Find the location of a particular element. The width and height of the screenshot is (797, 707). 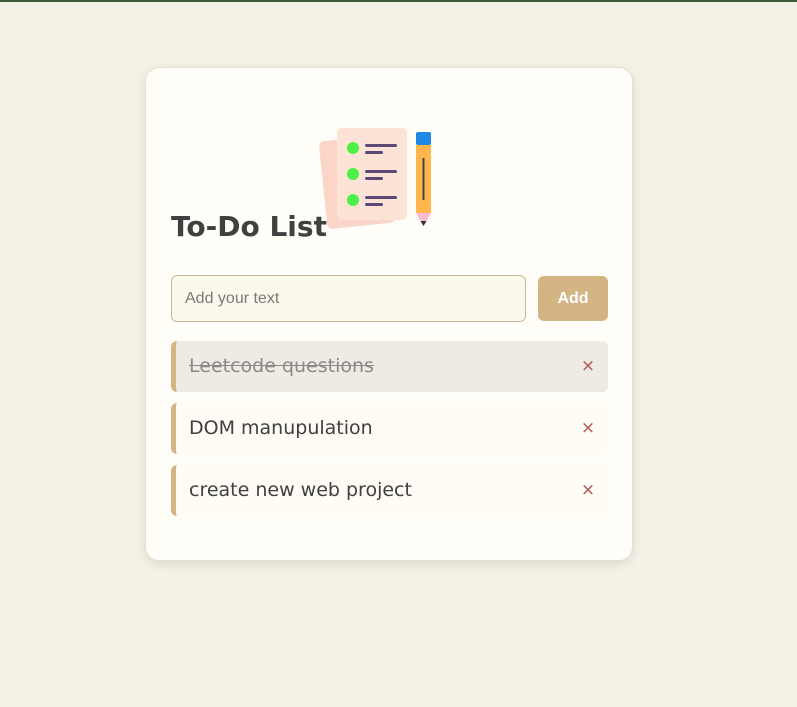

add-button: Add is located at coordinates (573, 298).